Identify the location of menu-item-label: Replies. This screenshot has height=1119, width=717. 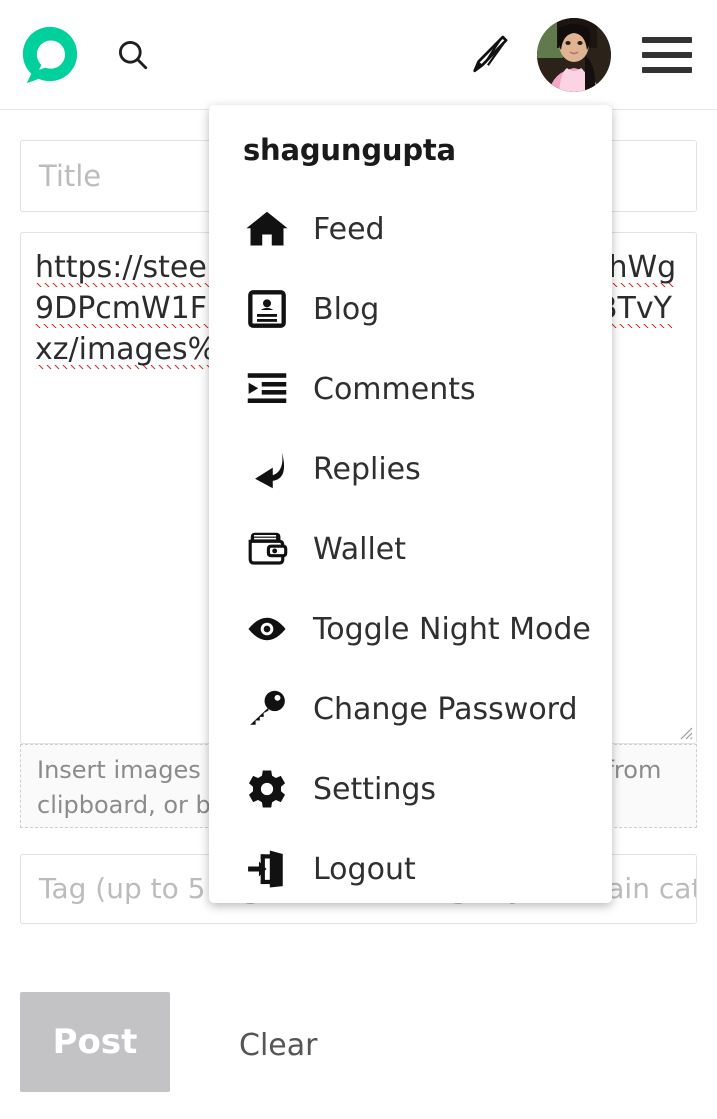
(367, 469).